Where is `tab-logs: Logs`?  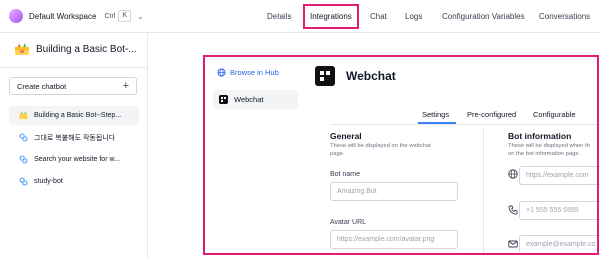 tab-logs: Logs is located at coordinates (413, 16).